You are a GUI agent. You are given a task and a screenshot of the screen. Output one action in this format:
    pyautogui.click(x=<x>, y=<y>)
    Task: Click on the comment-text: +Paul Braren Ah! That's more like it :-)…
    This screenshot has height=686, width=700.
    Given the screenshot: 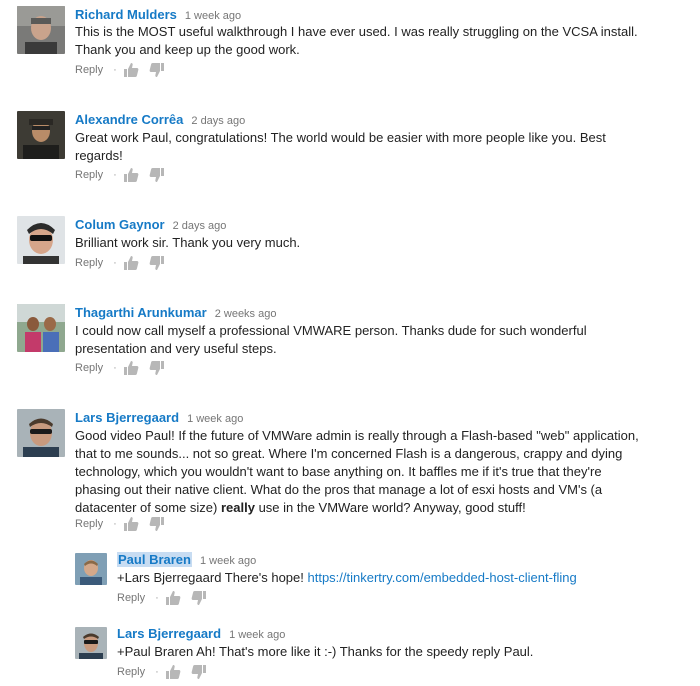 What is the action you would take?
    pyautogui.click(x=325, y=651)
    